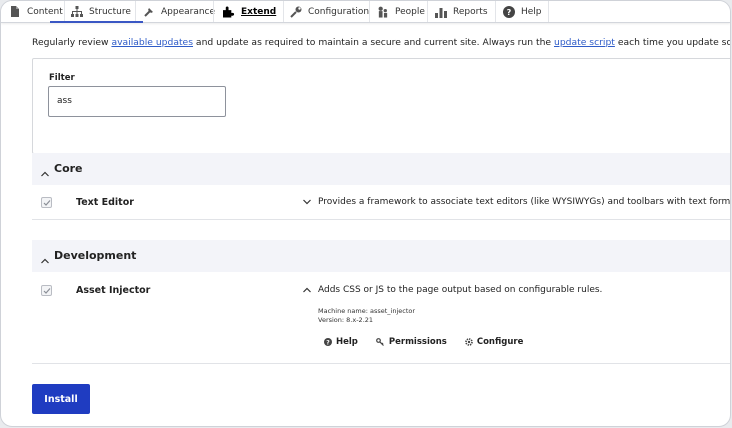  What do you see at coordinates (341, 342) in the screenshot?
I see `help-link: ? Help` at bounding box center [341, 342].